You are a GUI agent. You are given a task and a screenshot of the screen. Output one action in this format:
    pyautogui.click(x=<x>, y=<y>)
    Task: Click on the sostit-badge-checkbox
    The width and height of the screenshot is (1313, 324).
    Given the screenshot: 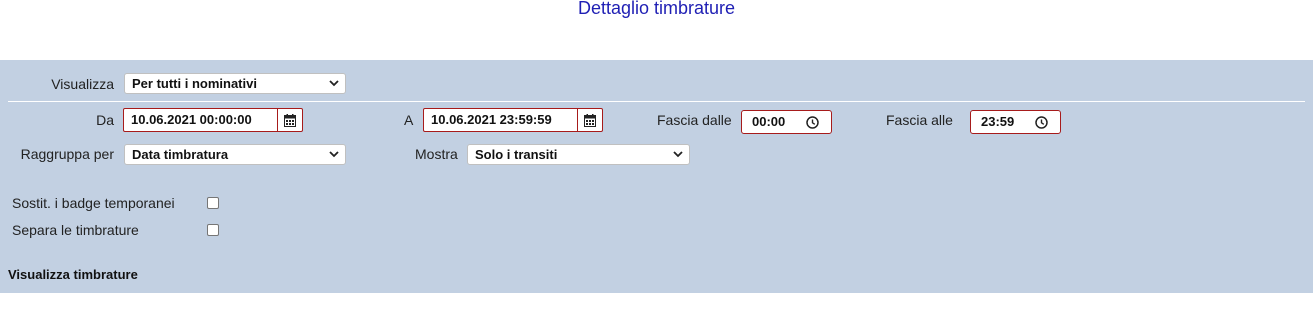 What is the action you would take?
    pyautogui.click(x=213, y=203)
    